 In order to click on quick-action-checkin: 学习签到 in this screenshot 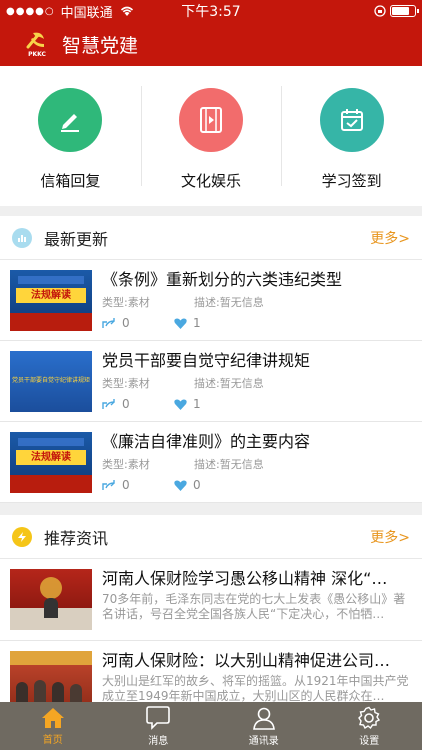, I will do `click(351, 136)`.